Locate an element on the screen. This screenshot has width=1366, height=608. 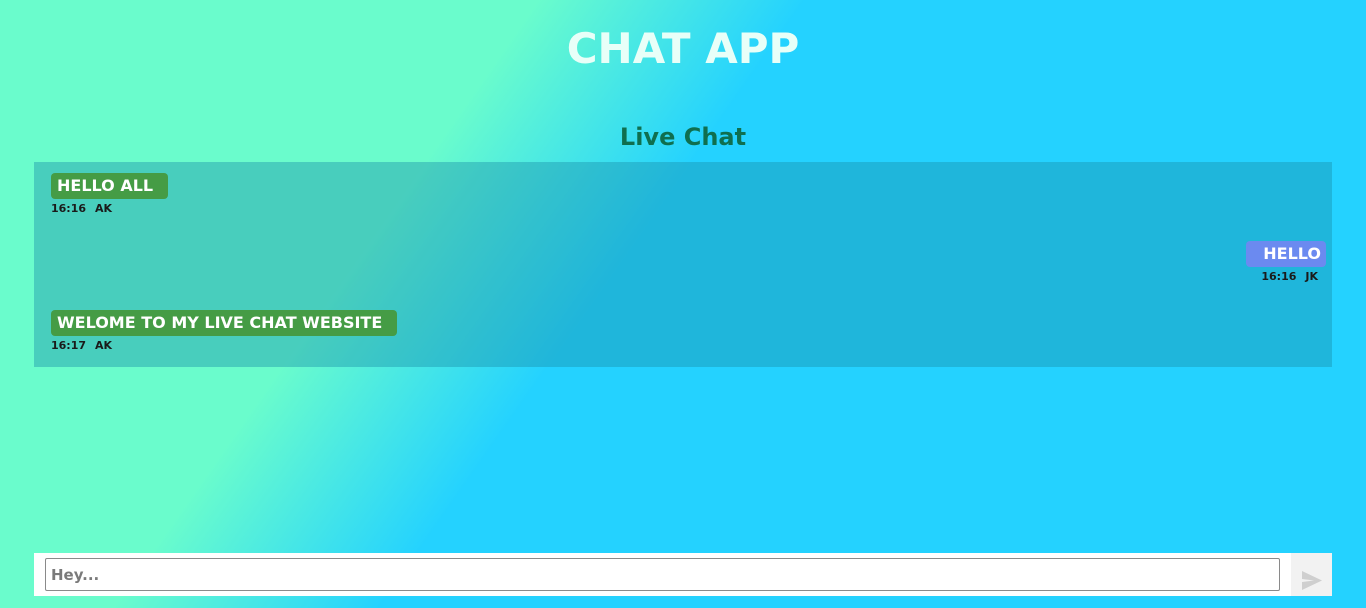
chat-heading: Live Chat is located at coordinates (683, 137).